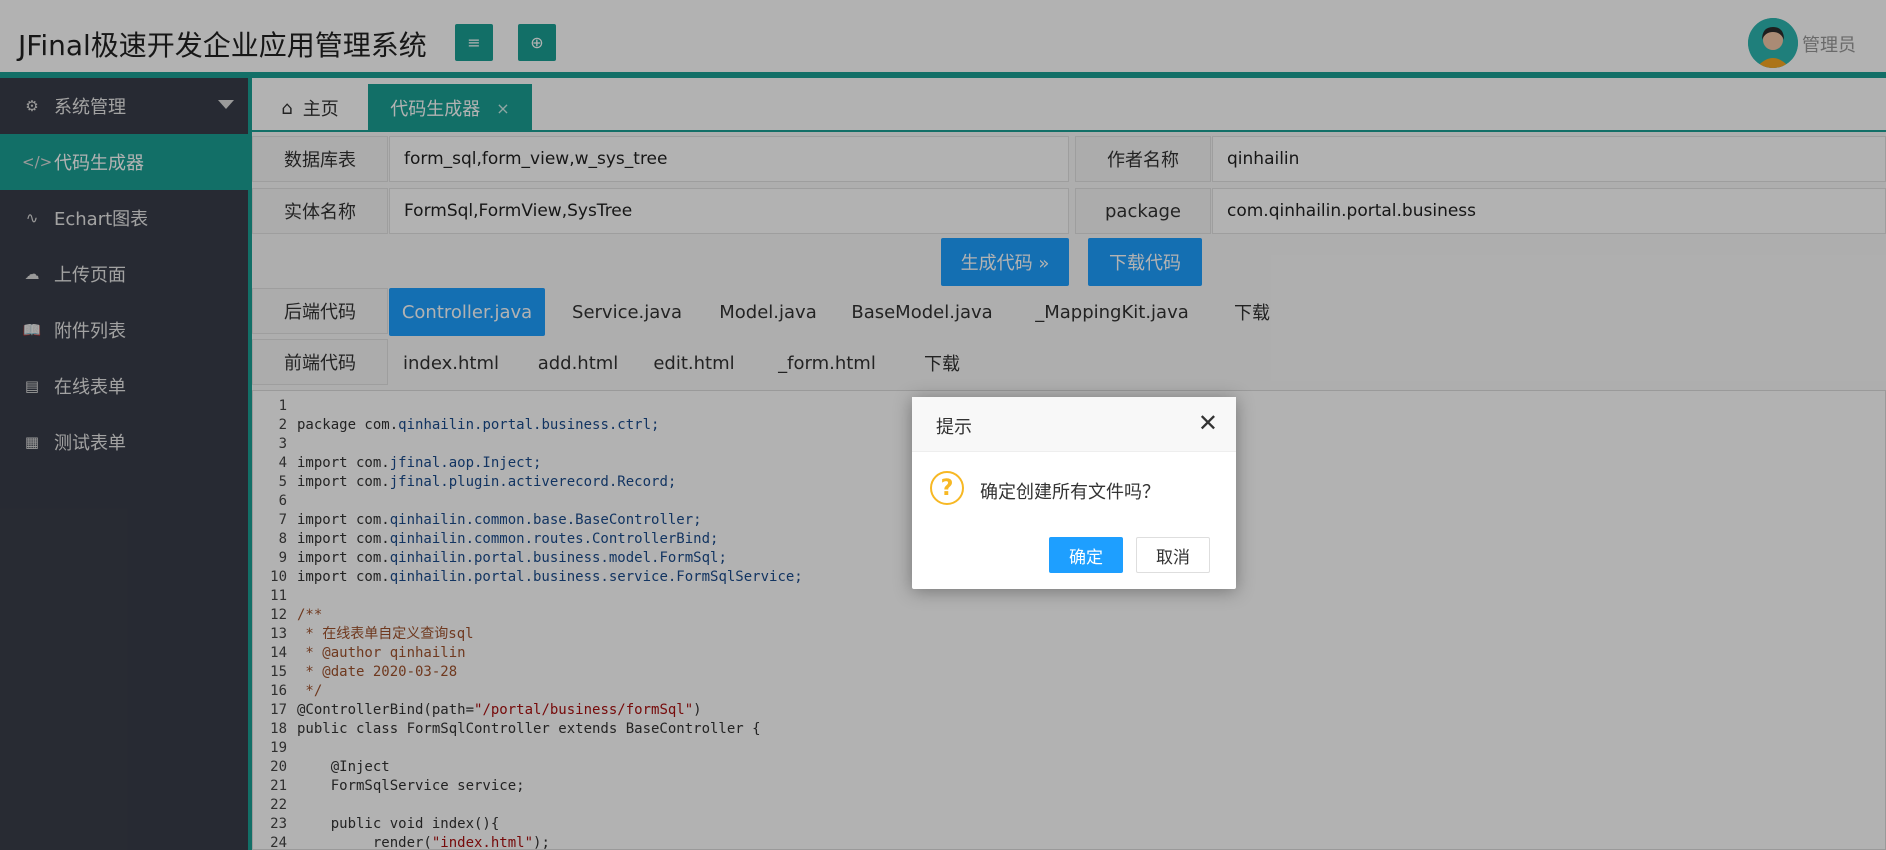  Describe the element at coordinates (1173, 555) in the screenshot. I see `cancel-button: 取消` at that location.